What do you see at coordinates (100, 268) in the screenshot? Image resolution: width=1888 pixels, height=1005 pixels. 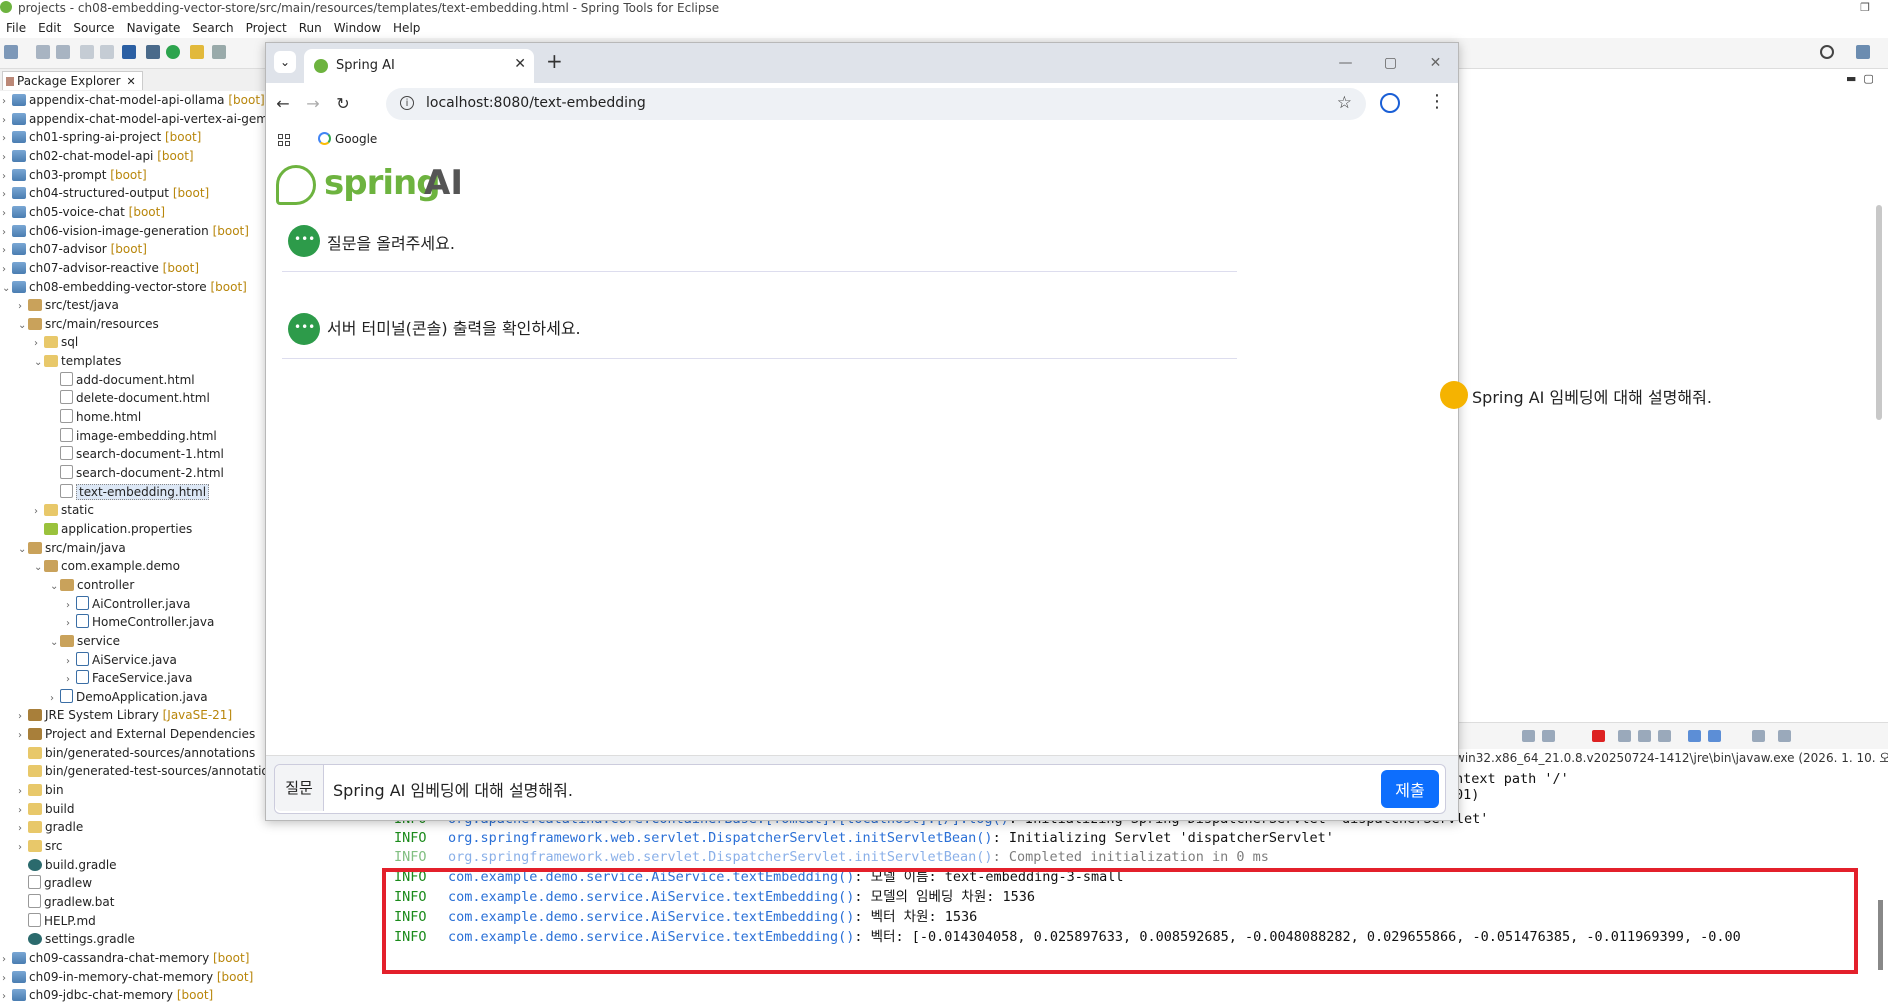 I see `tree-item: › ch07-advisor-reactive [boot]` at bounding box center [100, 268].